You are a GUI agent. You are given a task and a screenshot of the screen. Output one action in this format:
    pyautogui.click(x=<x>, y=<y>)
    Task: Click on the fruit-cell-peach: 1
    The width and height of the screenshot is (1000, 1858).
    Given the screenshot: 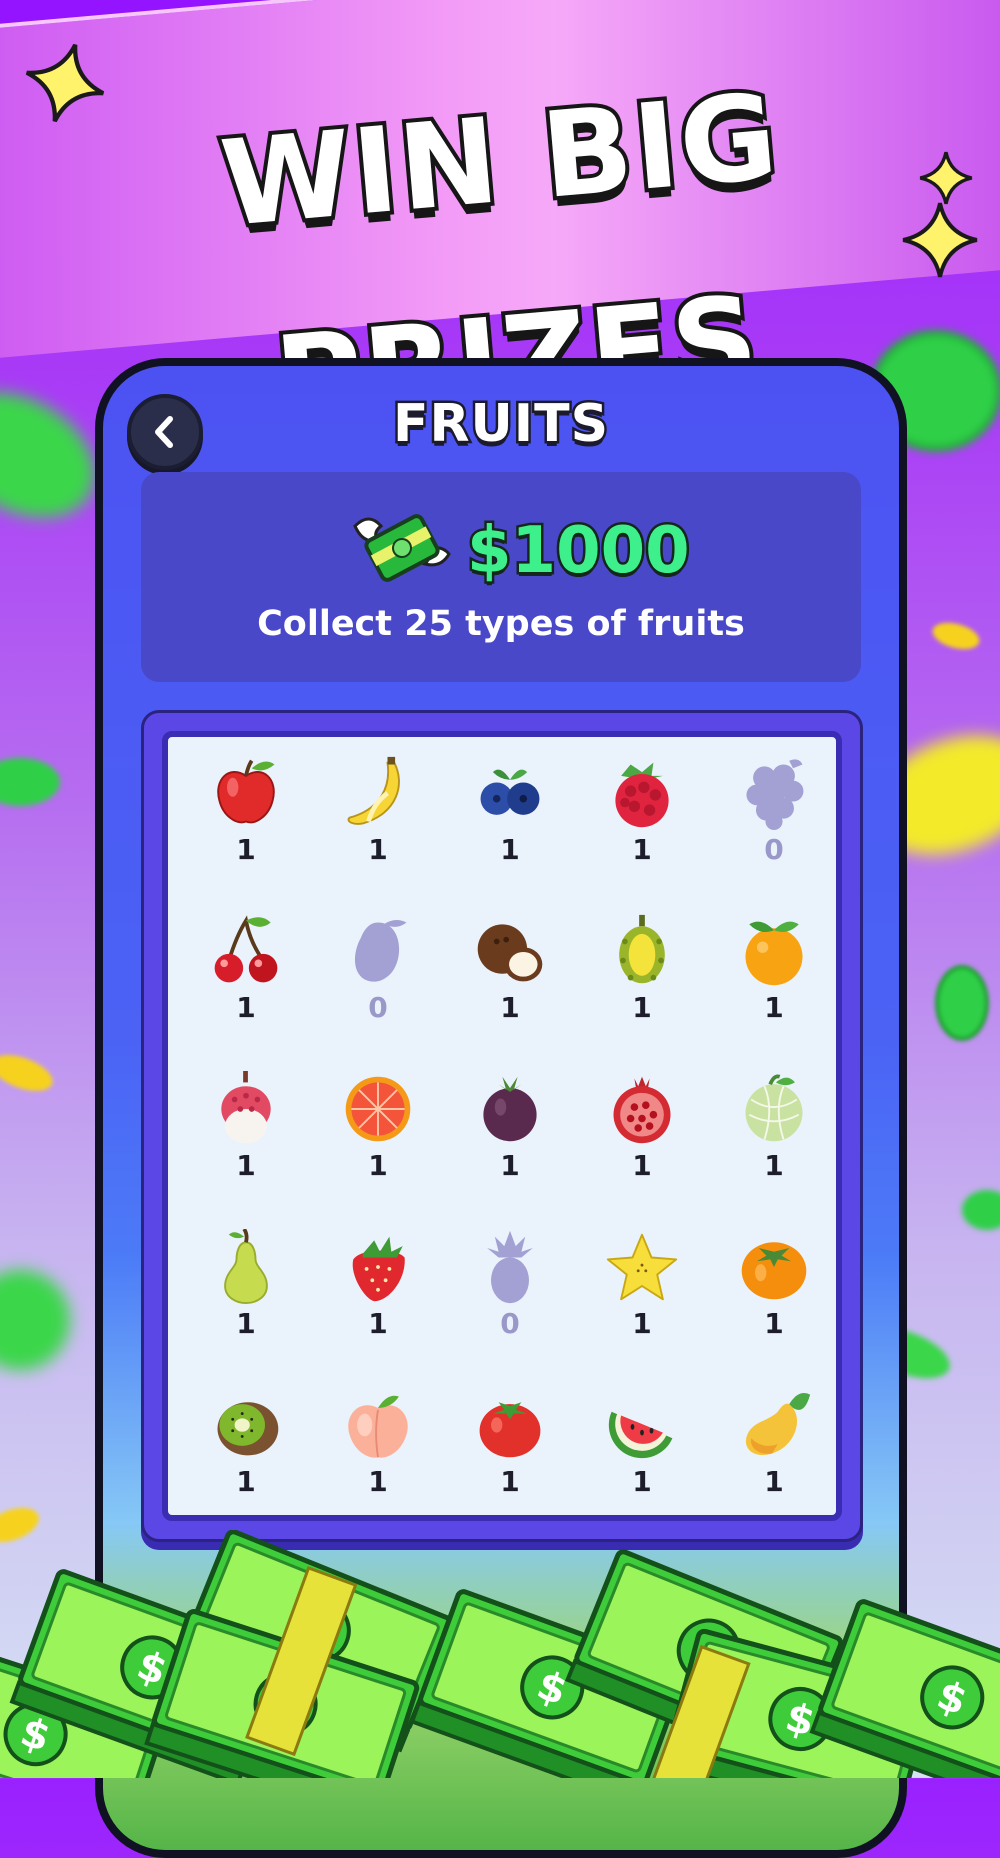 What is the action you would take?
    pyautogui.click(x=378, y=1462)
    